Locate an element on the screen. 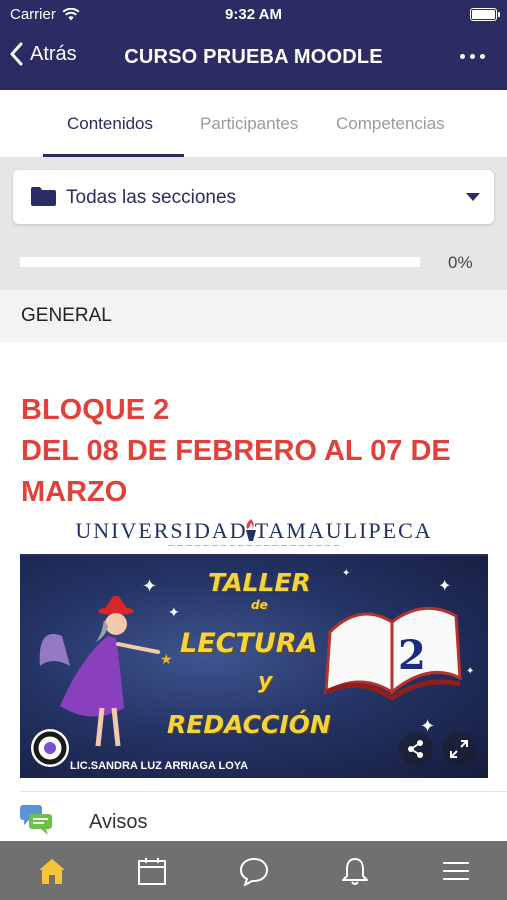  more-options-button is located at coordinates (472, 56).